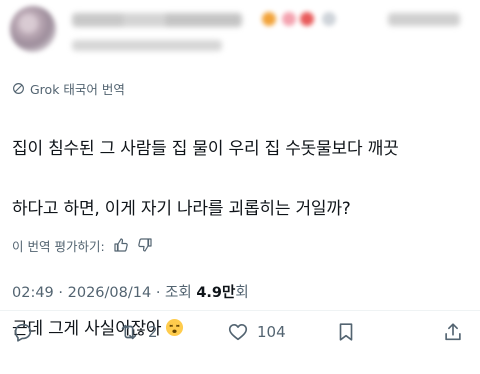 Image resolution: width=480 pixels, height=374 pixels. I want to click on bookmark-button, so click(346, 332).